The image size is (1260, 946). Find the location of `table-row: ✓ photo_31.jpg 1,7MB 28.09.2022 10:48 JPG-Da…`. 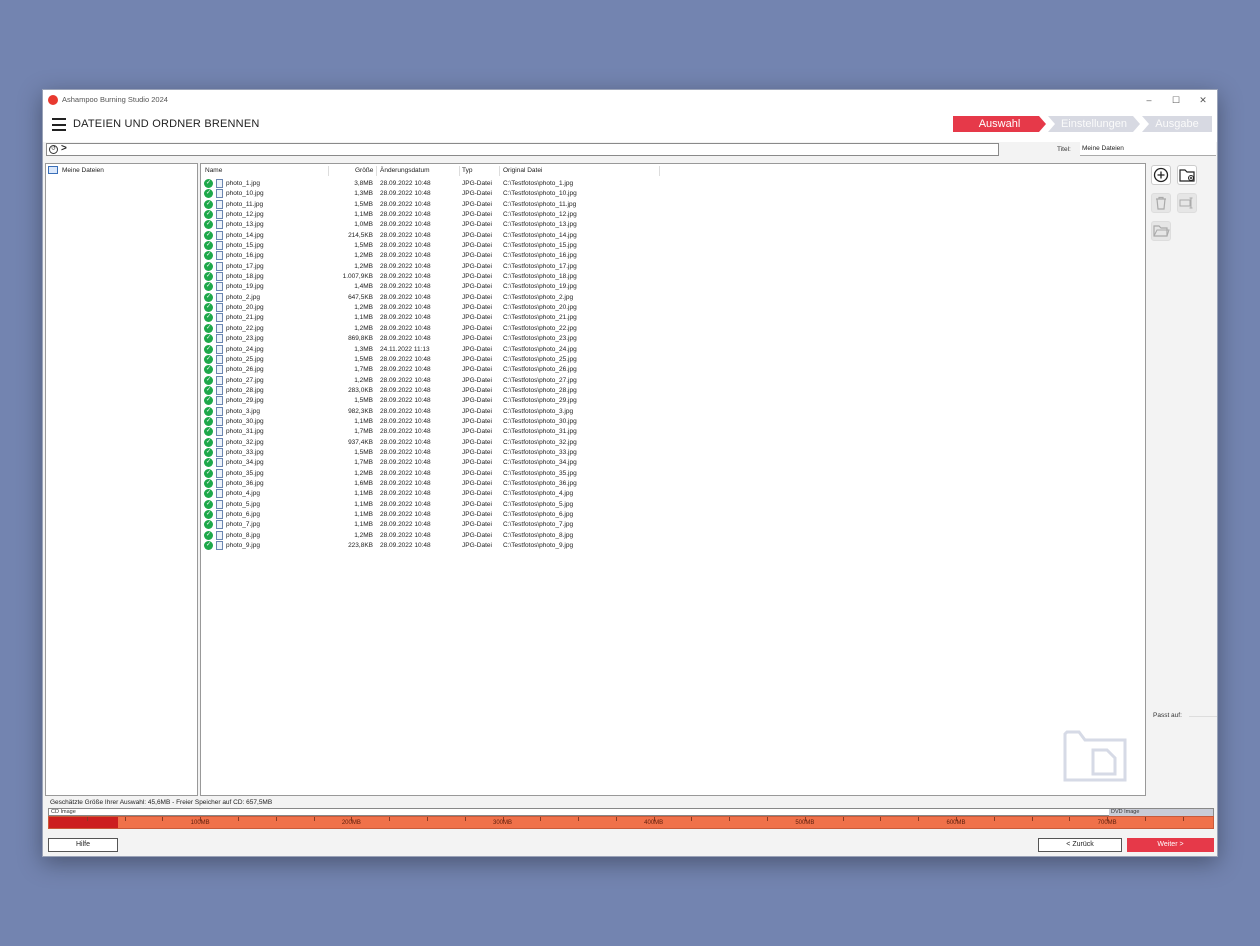

table-row: ✓ photo_31.jpg 1,7MB 28.09.2022 10:48 JPG-Da… is located at coordinates (431, 432).